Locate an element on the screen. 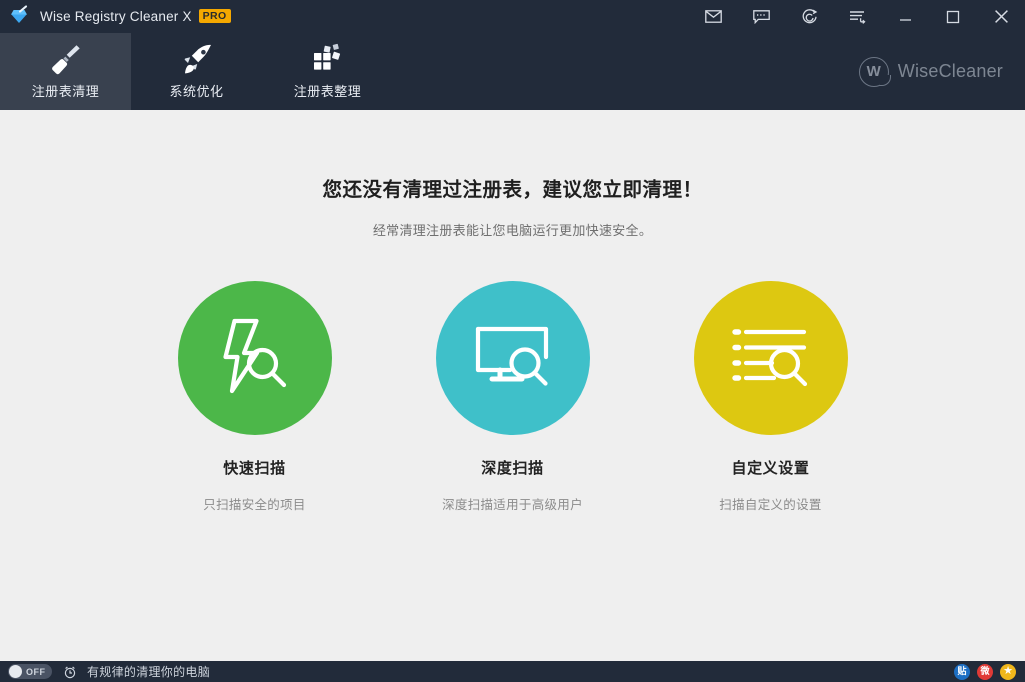  social-links: 贴 微 ★ is located at coordinates (985, 671).